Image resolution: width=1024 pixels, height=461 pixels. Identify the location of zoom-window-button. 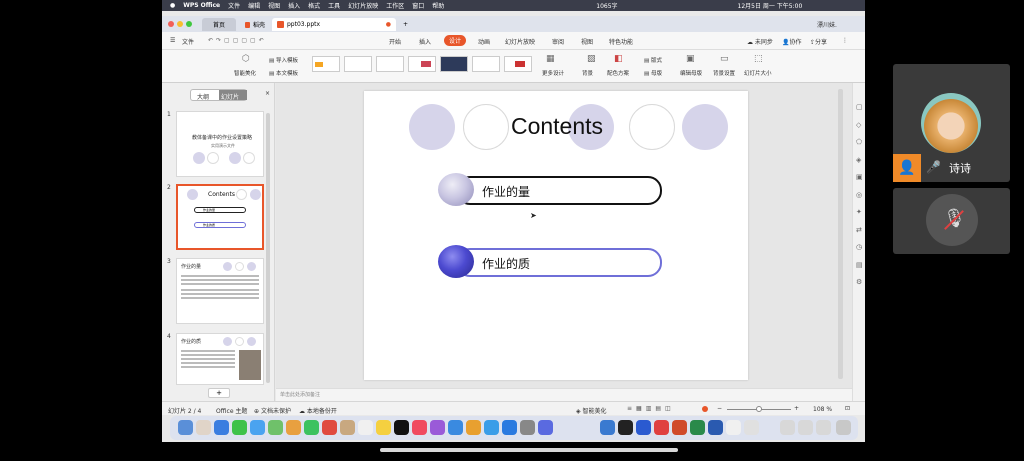
(189, 24).